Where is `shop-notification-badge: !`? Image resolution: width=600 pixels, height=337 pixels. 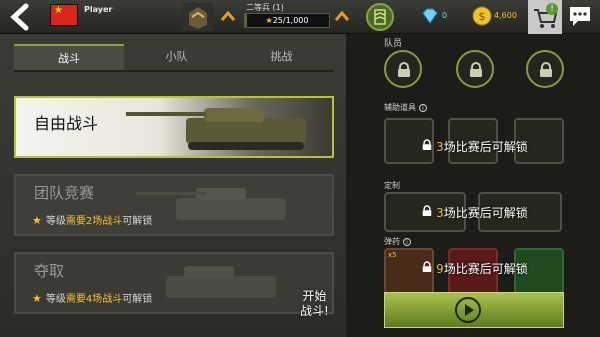 shop-notification-badge: ! is located at coordinates (552, 9).